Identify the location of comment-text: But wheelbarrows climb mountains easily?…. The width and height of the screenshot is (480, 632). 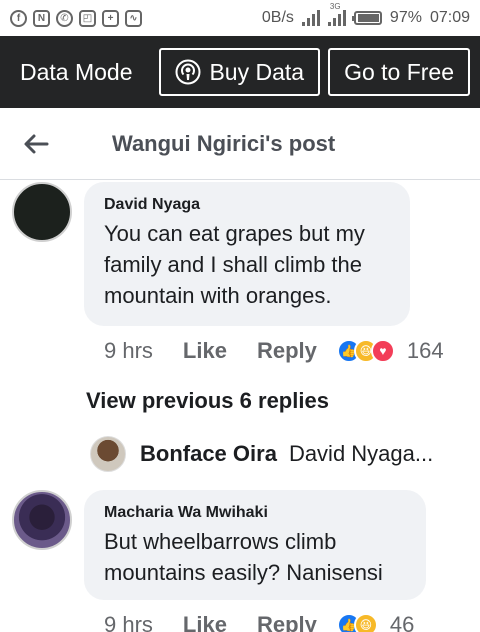
(243, 557).